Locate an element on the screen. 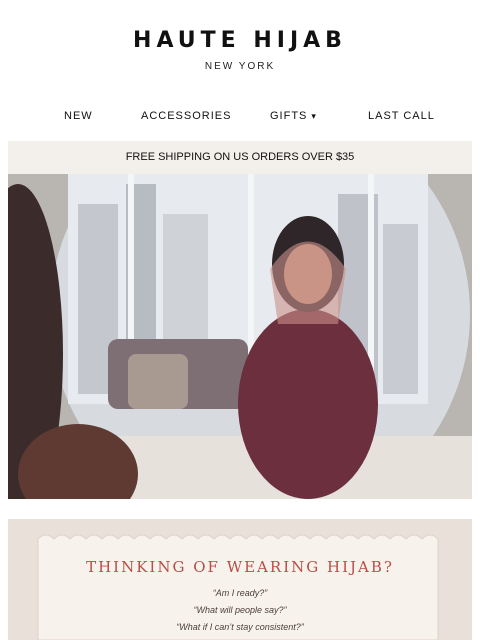  shipping-banner: FREE SHIPPING ON US ORDERS OVER $35 is located at coordinates (240, 157).